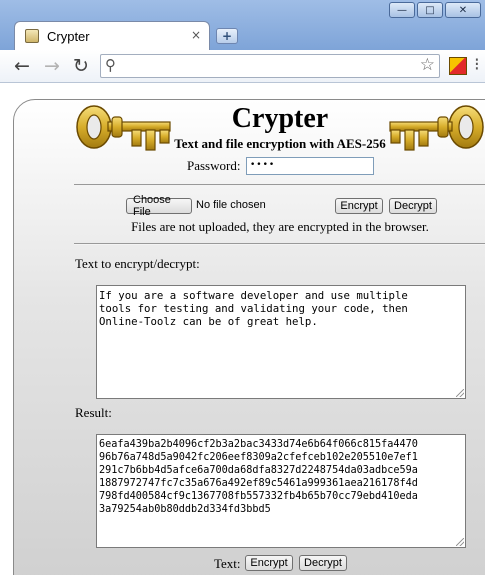 The height and width of the screenshot is (575, 485). I want to click on text-decrypt-button: Decrypt, so click(323, 563).